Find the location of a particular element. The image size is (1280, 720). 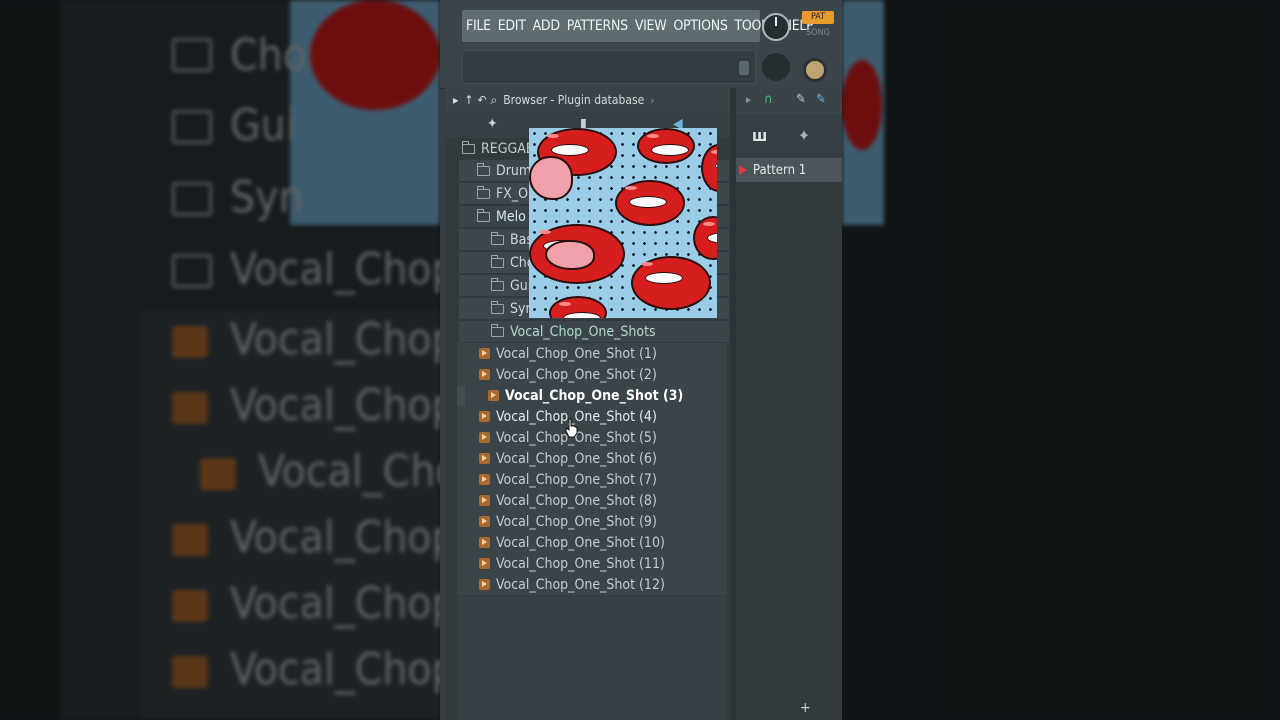

menu-edit: EDIT is located at coordinates (512, 26).